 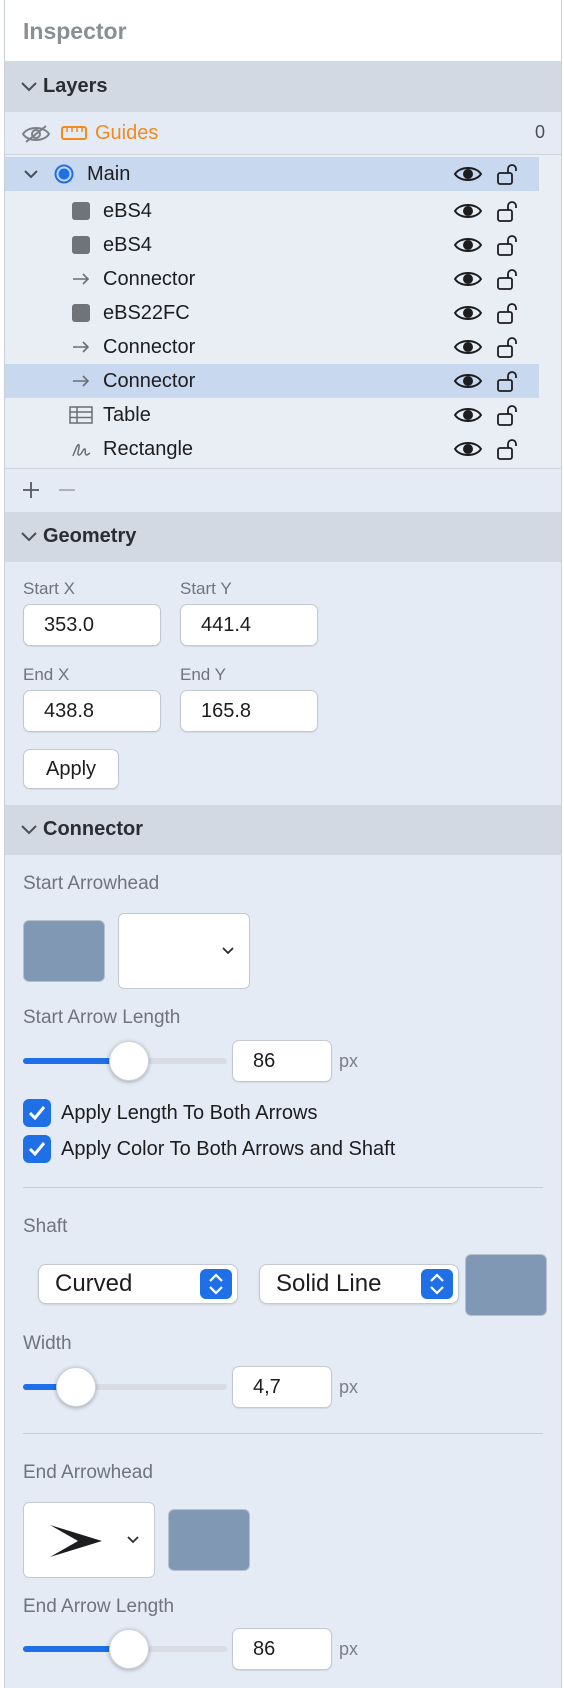 I want to click on layer-row-main: Main, so click(x=272, y=174).